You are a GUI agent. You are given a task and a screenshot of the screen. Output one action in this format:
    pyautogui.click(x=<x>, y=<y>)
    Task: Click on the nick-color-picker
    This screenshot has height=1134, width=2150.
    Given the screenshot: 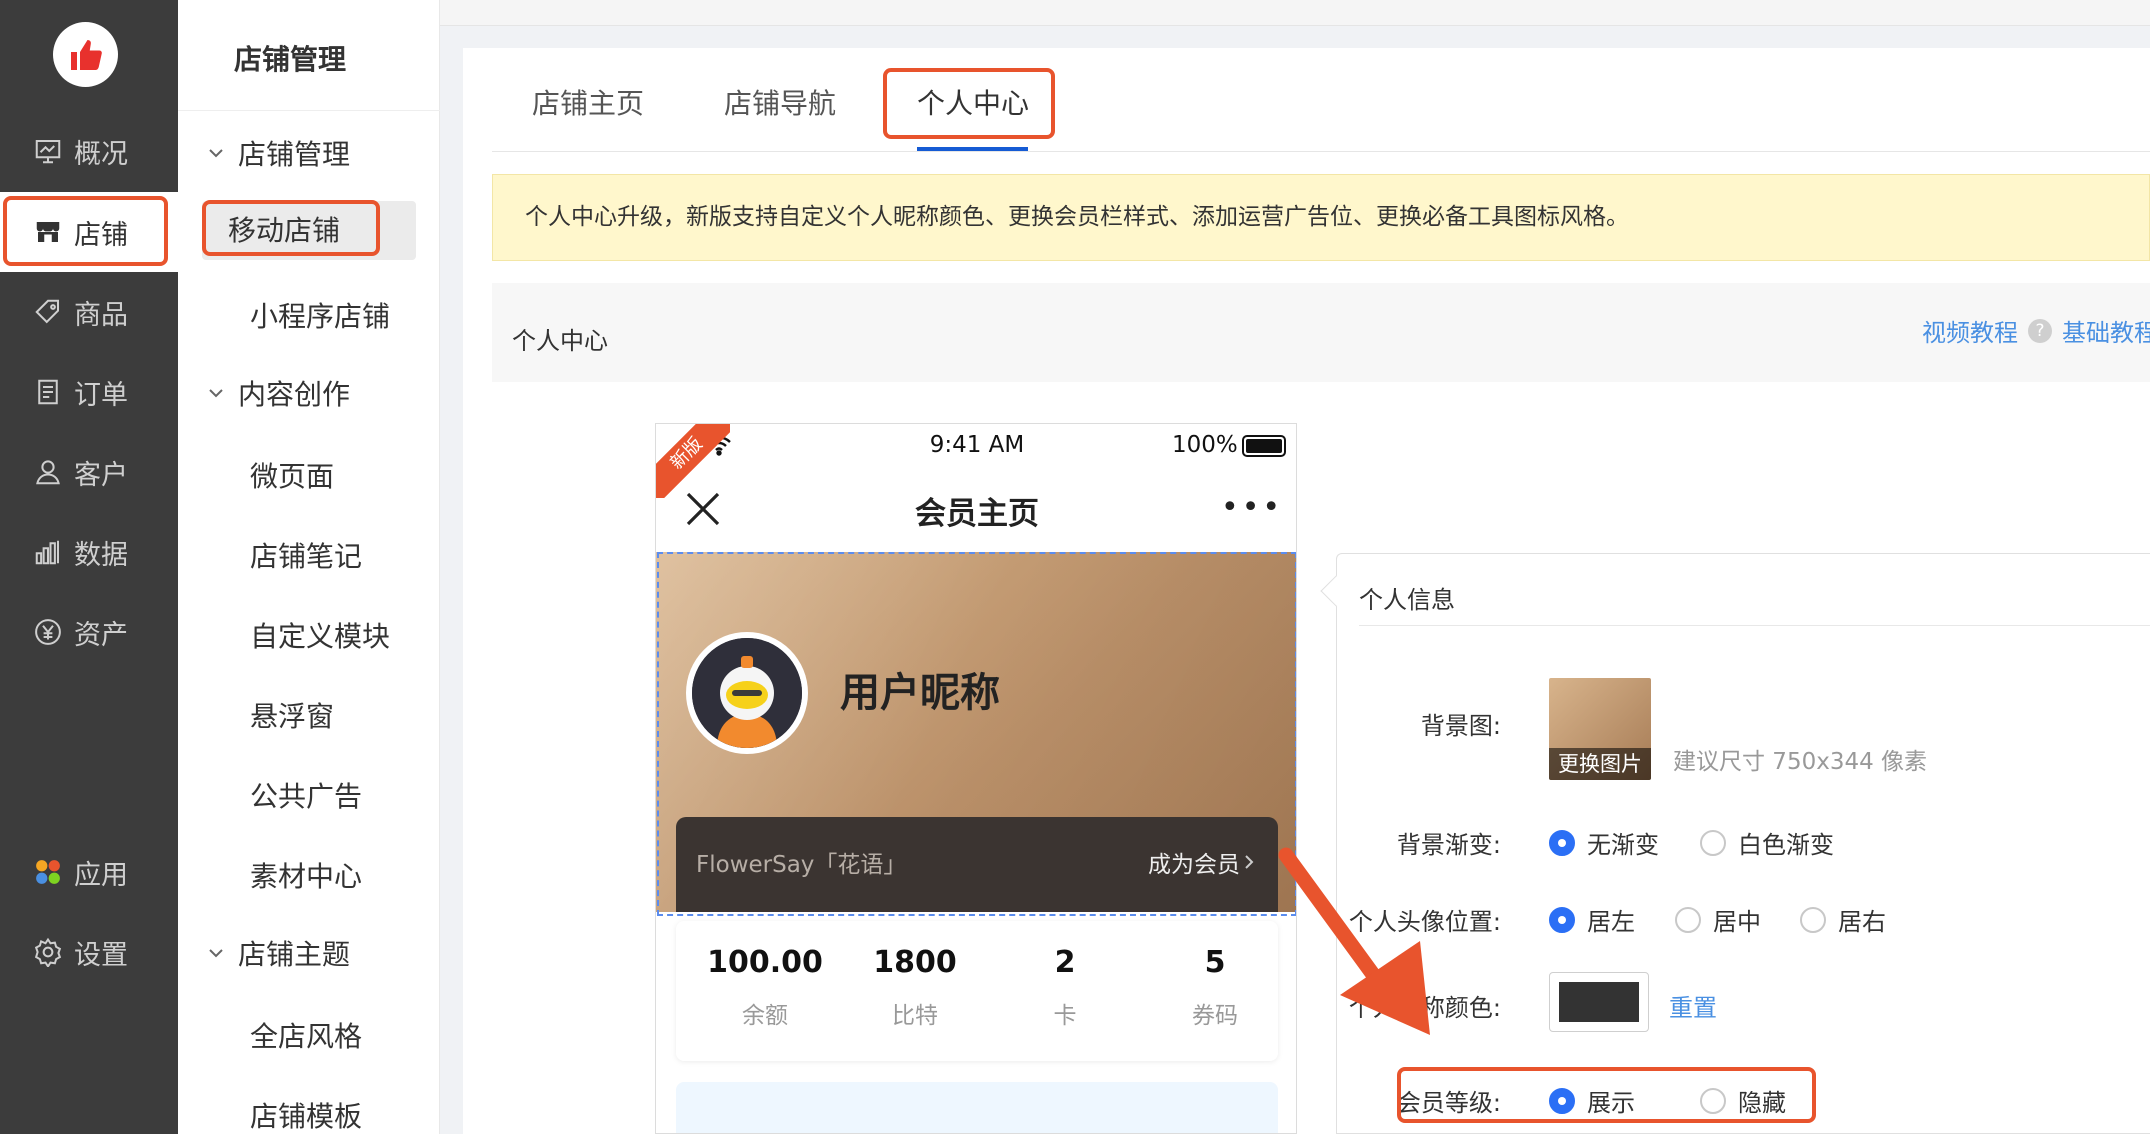 What is the action you would take?
    pyautogui.click(x=1599, y=1002)
    